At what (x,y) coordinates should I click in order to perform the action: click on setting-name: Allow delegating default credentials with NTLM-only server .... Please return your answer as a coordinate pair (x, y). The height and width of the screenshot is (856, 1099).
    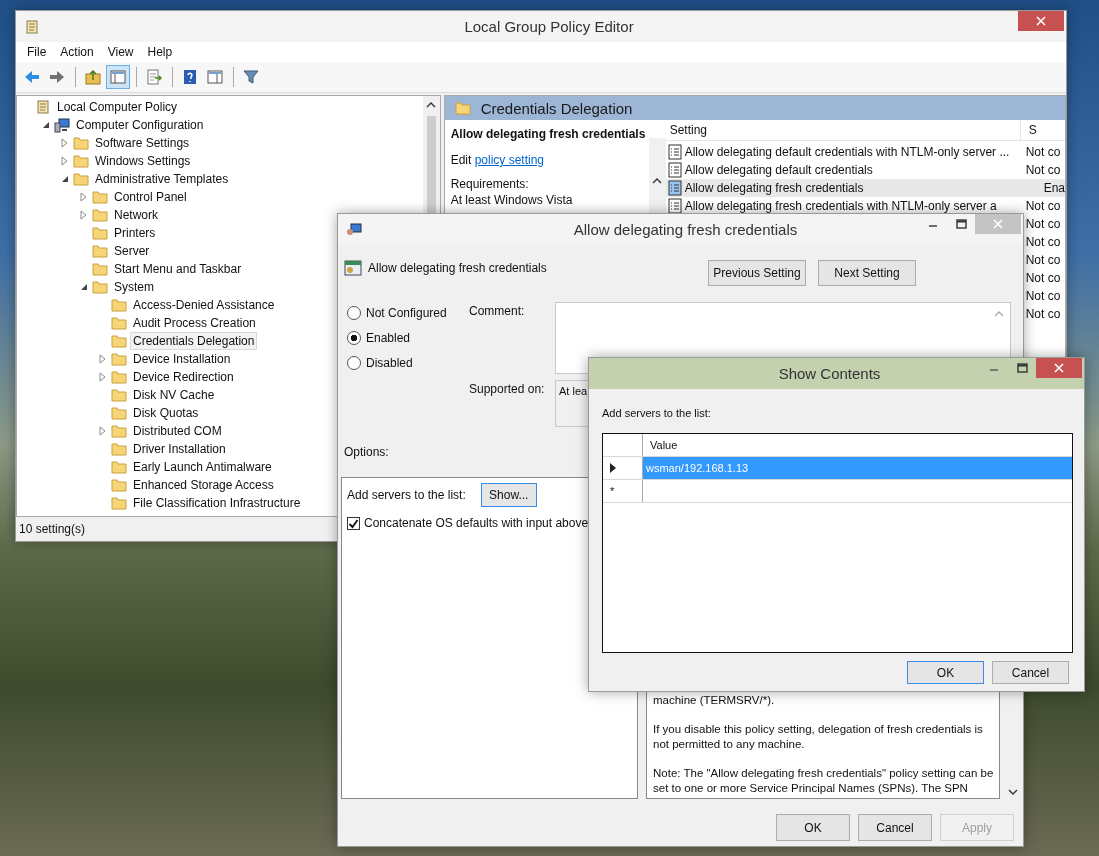
    Looking at the image, I should click on (847, 152).